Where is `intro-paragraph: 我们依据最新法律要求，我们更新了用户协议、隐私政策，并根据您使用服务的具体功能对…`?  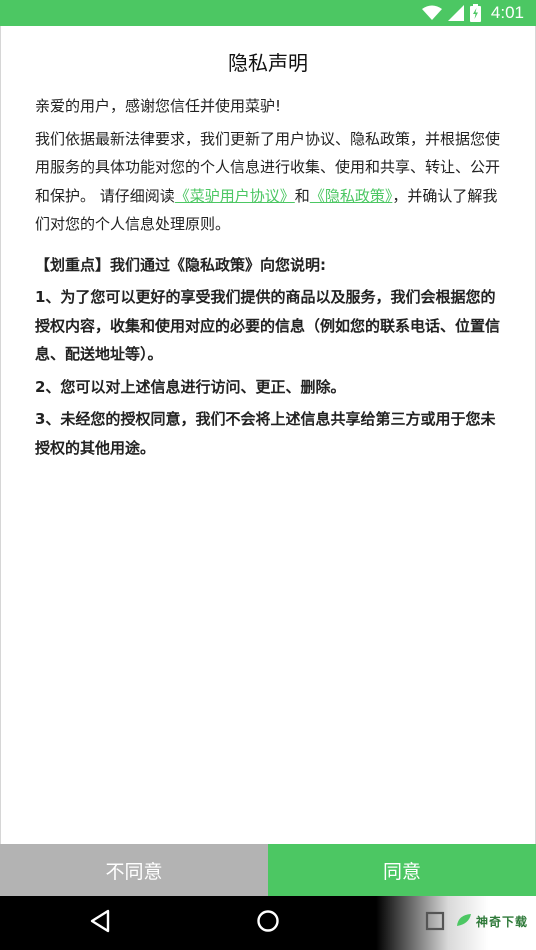
intro-paragraph: 我们依据最新法律要求，我们更新了用户协议、隐私政策，并根据您使用服务的具体功能对… is located at coordinates (268, 182).